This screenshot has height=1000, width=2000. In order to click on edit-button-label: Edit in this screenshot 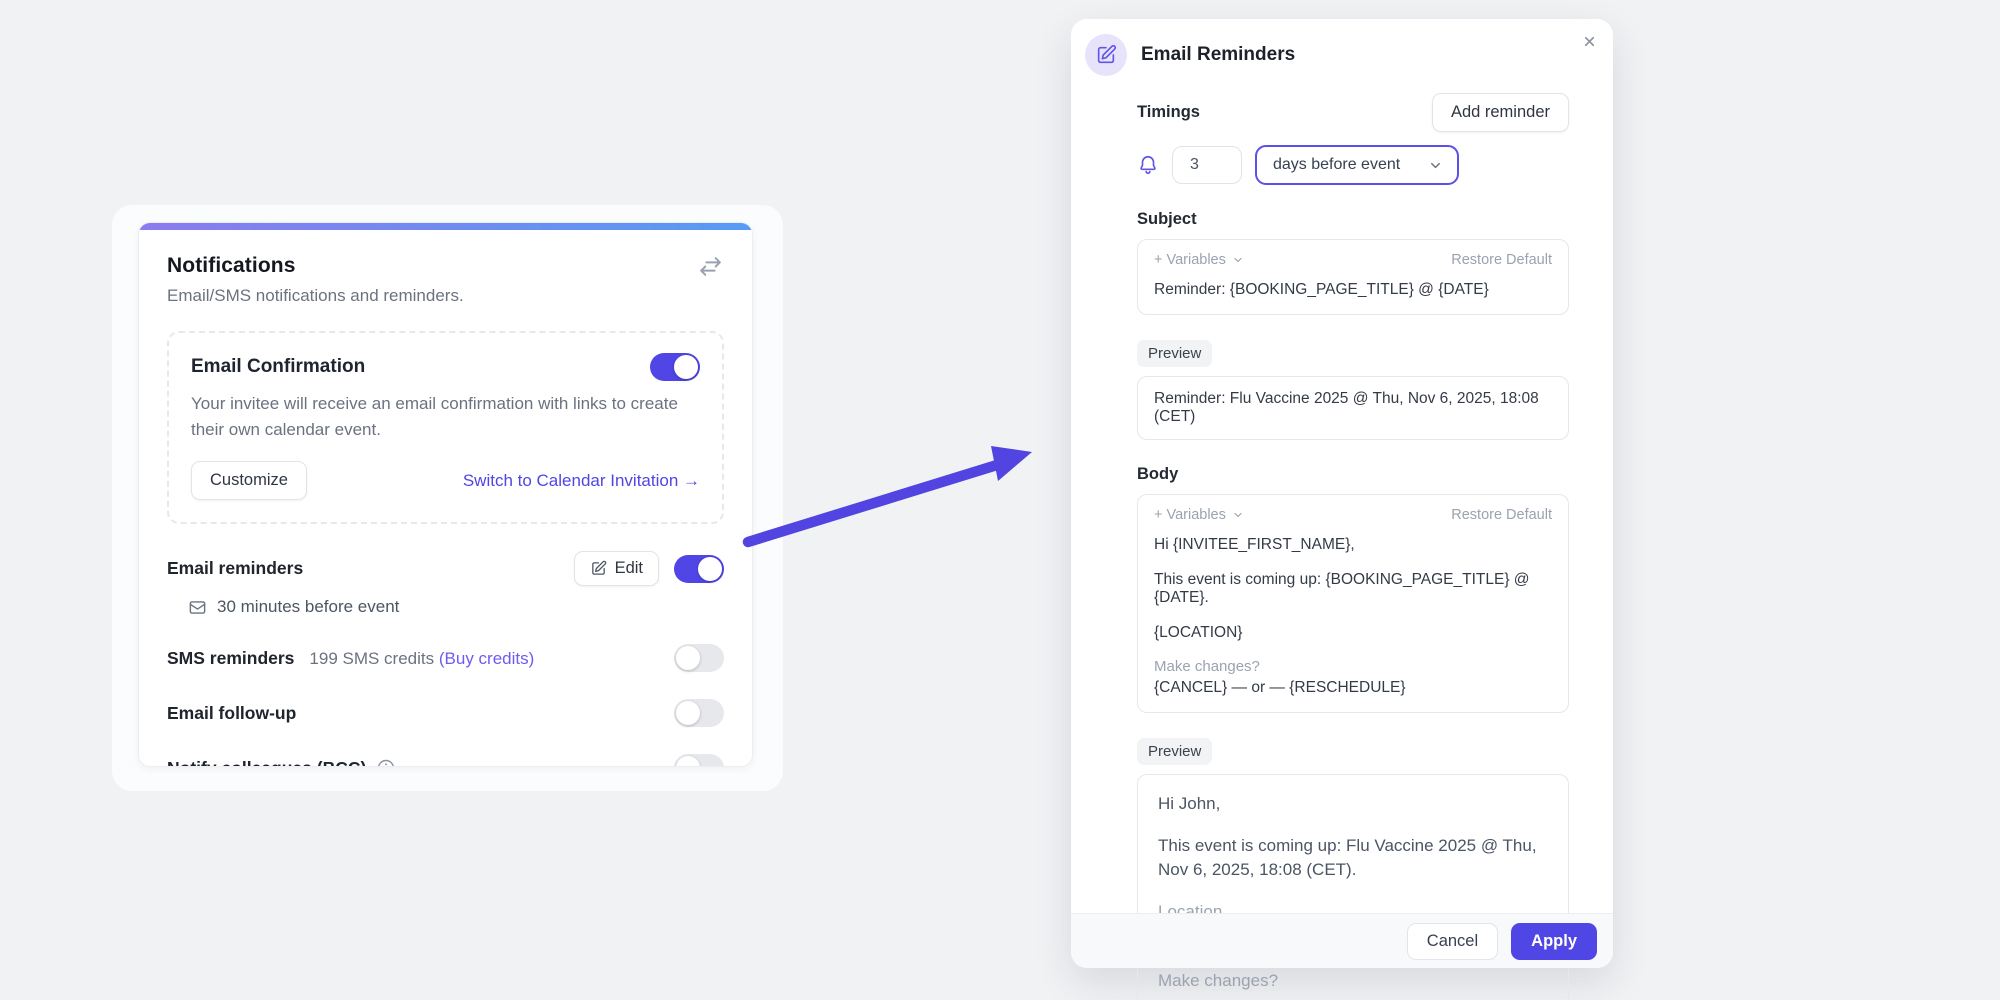, I will do `click(628, 568)`.